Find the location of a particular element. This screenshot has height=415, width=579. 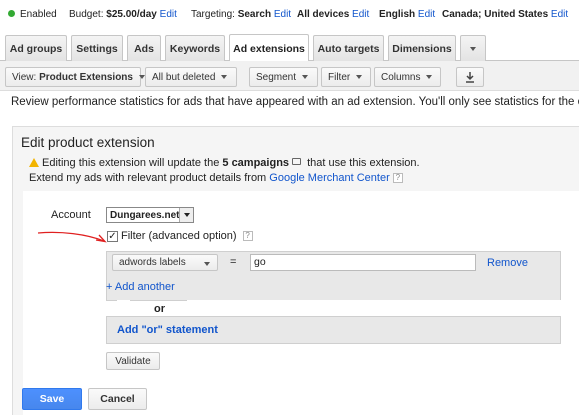

tab-ads: Ads is located at coordinates (144, 48).